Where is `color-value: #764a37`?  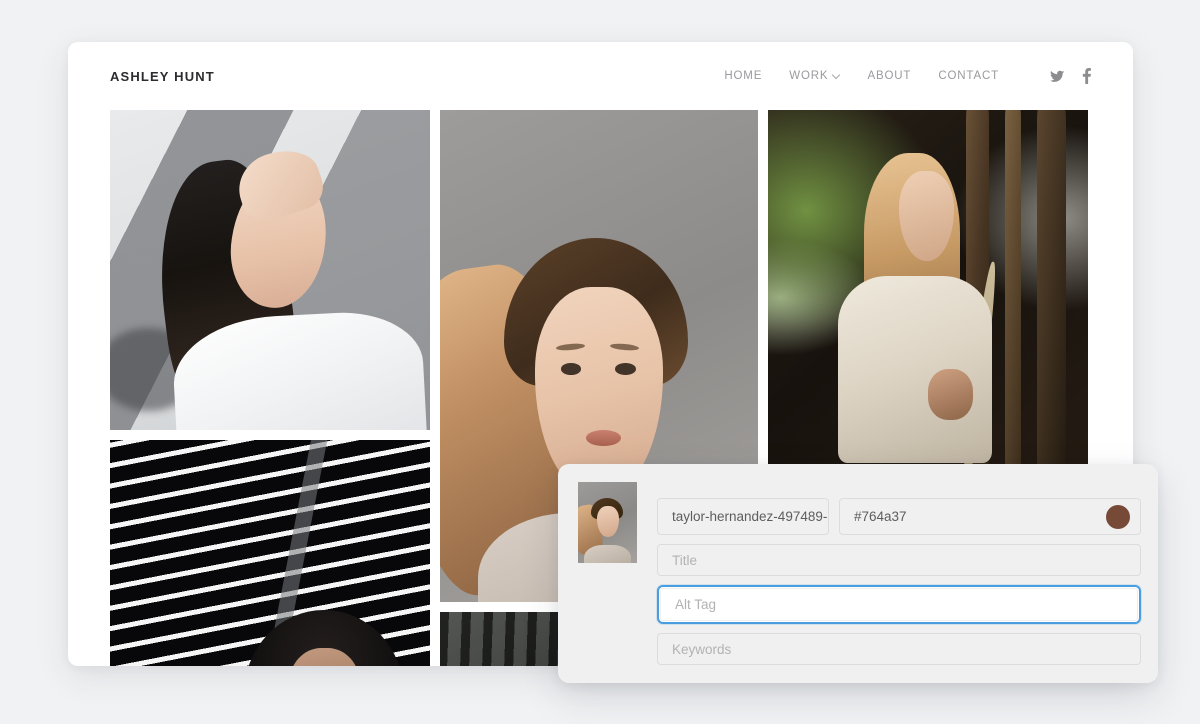 color-value: #764a37 is located at coordinates (880, 516).